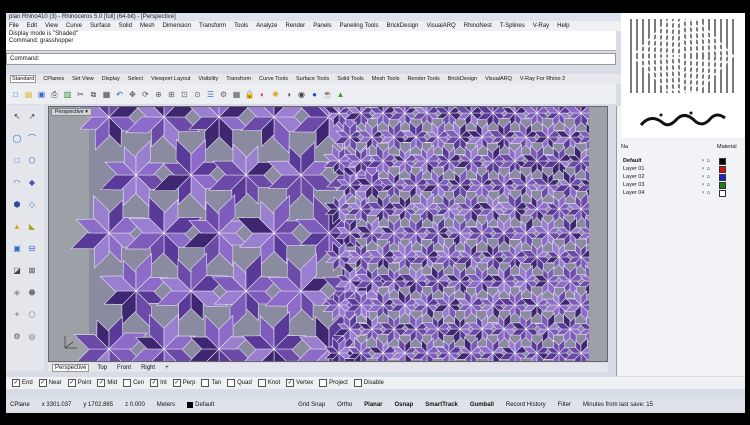 The width and height of the screenshot is (750, 425). I want to click on grid-icon: ▦, so click(236, 94).